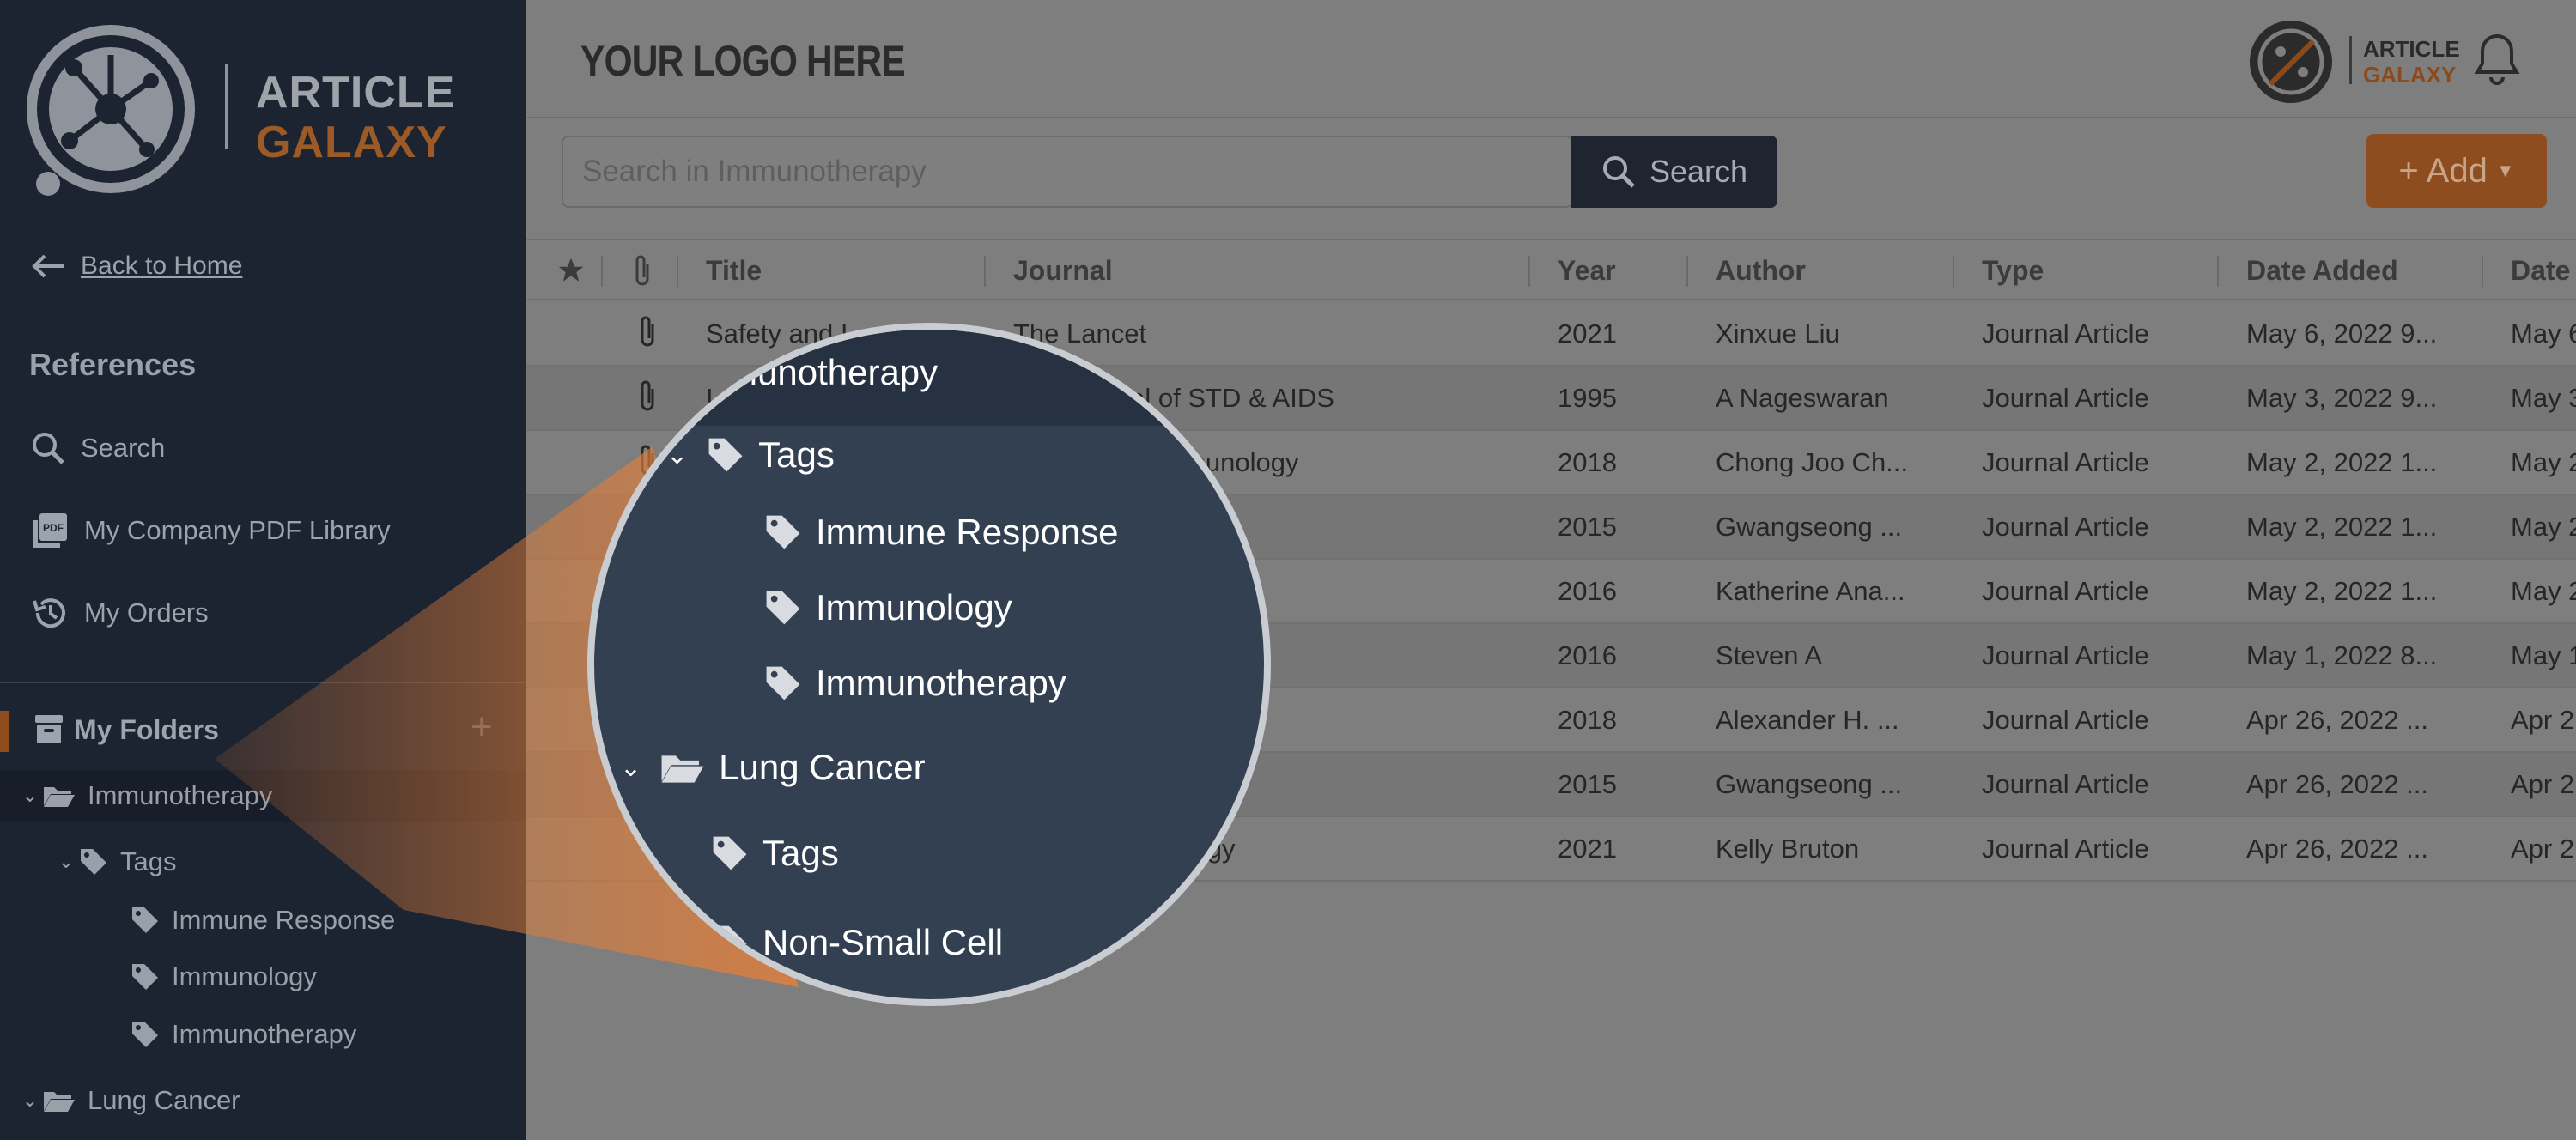 Image resolution: width=2576 pixels, height=1140 pixels. I want to click on column-header-date-added: Date Added, so click(2322, 270).